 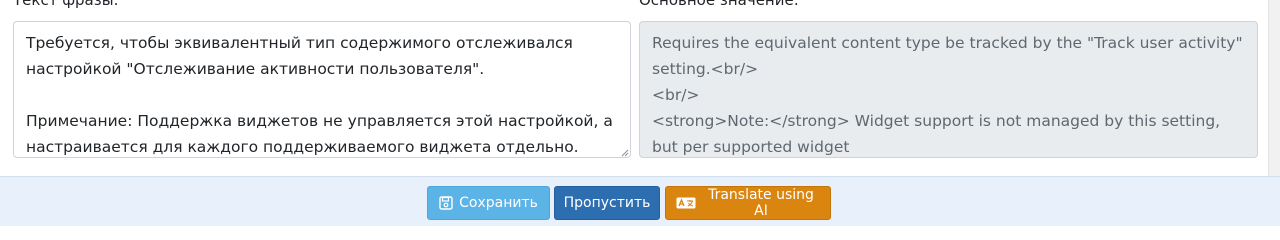 What do you see at coordinates (66, 4) in the screenshot?
I see `phrase-text-label: Текст фразы:` at bounding box center [66, 4].